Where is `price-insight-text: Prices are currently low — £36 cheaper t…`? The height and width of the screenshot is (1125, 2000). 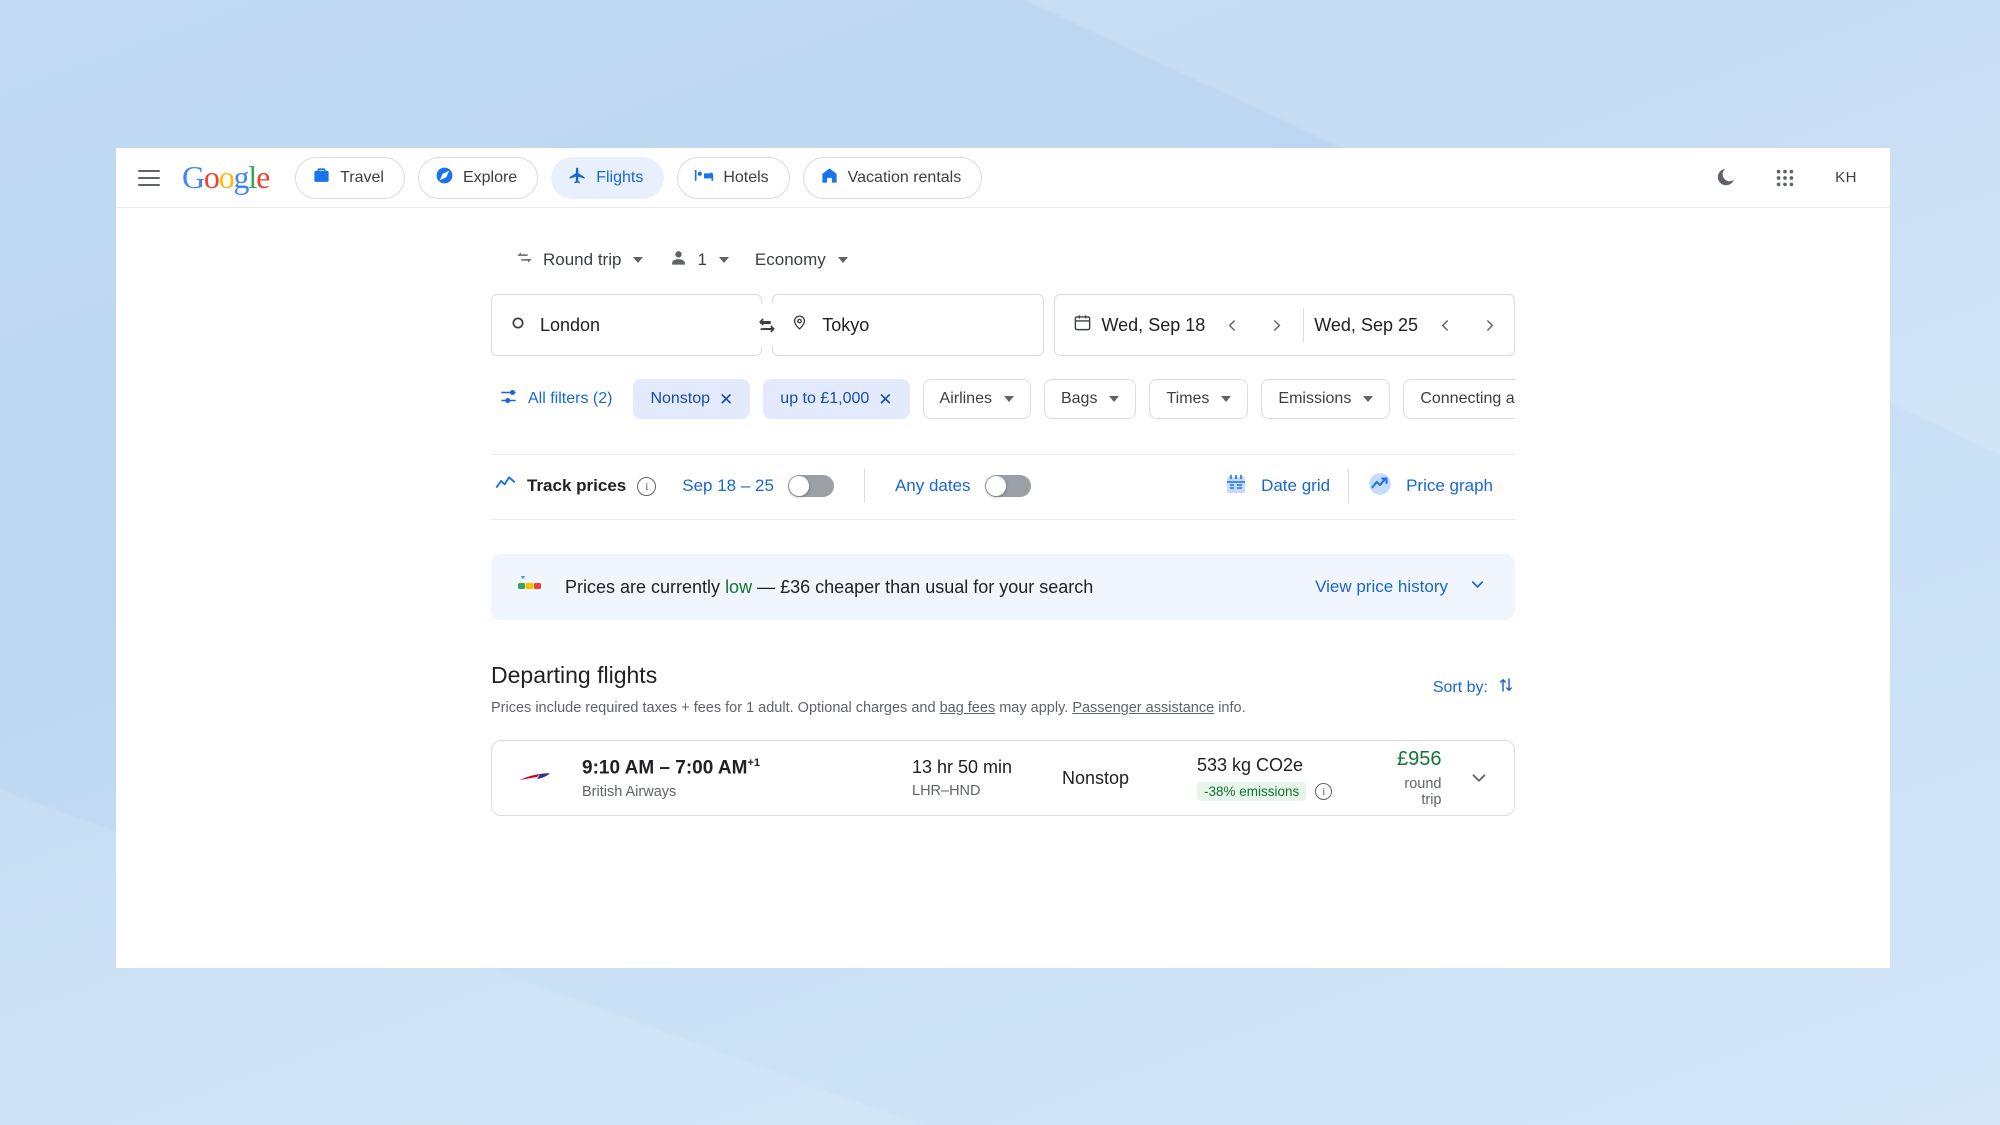 price-insight-text: Prices are currently low — £36 cheaper t… is located at coordinates (829, 587).